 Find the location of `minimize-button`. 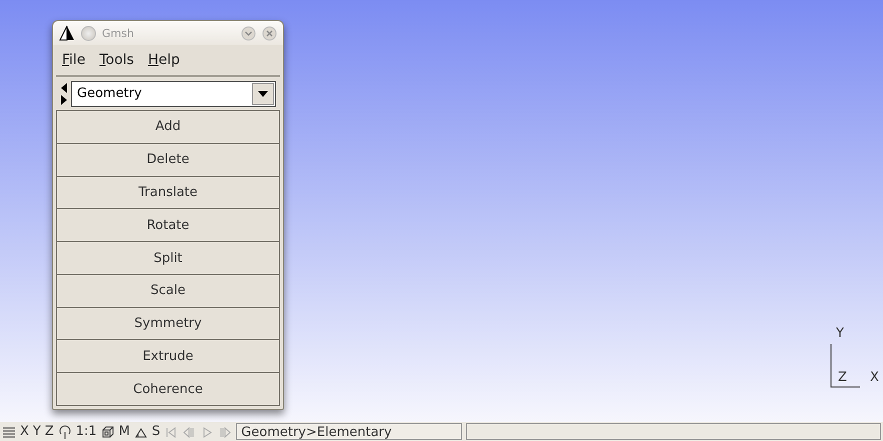

minimize-button is located at coordinates (248, 33).